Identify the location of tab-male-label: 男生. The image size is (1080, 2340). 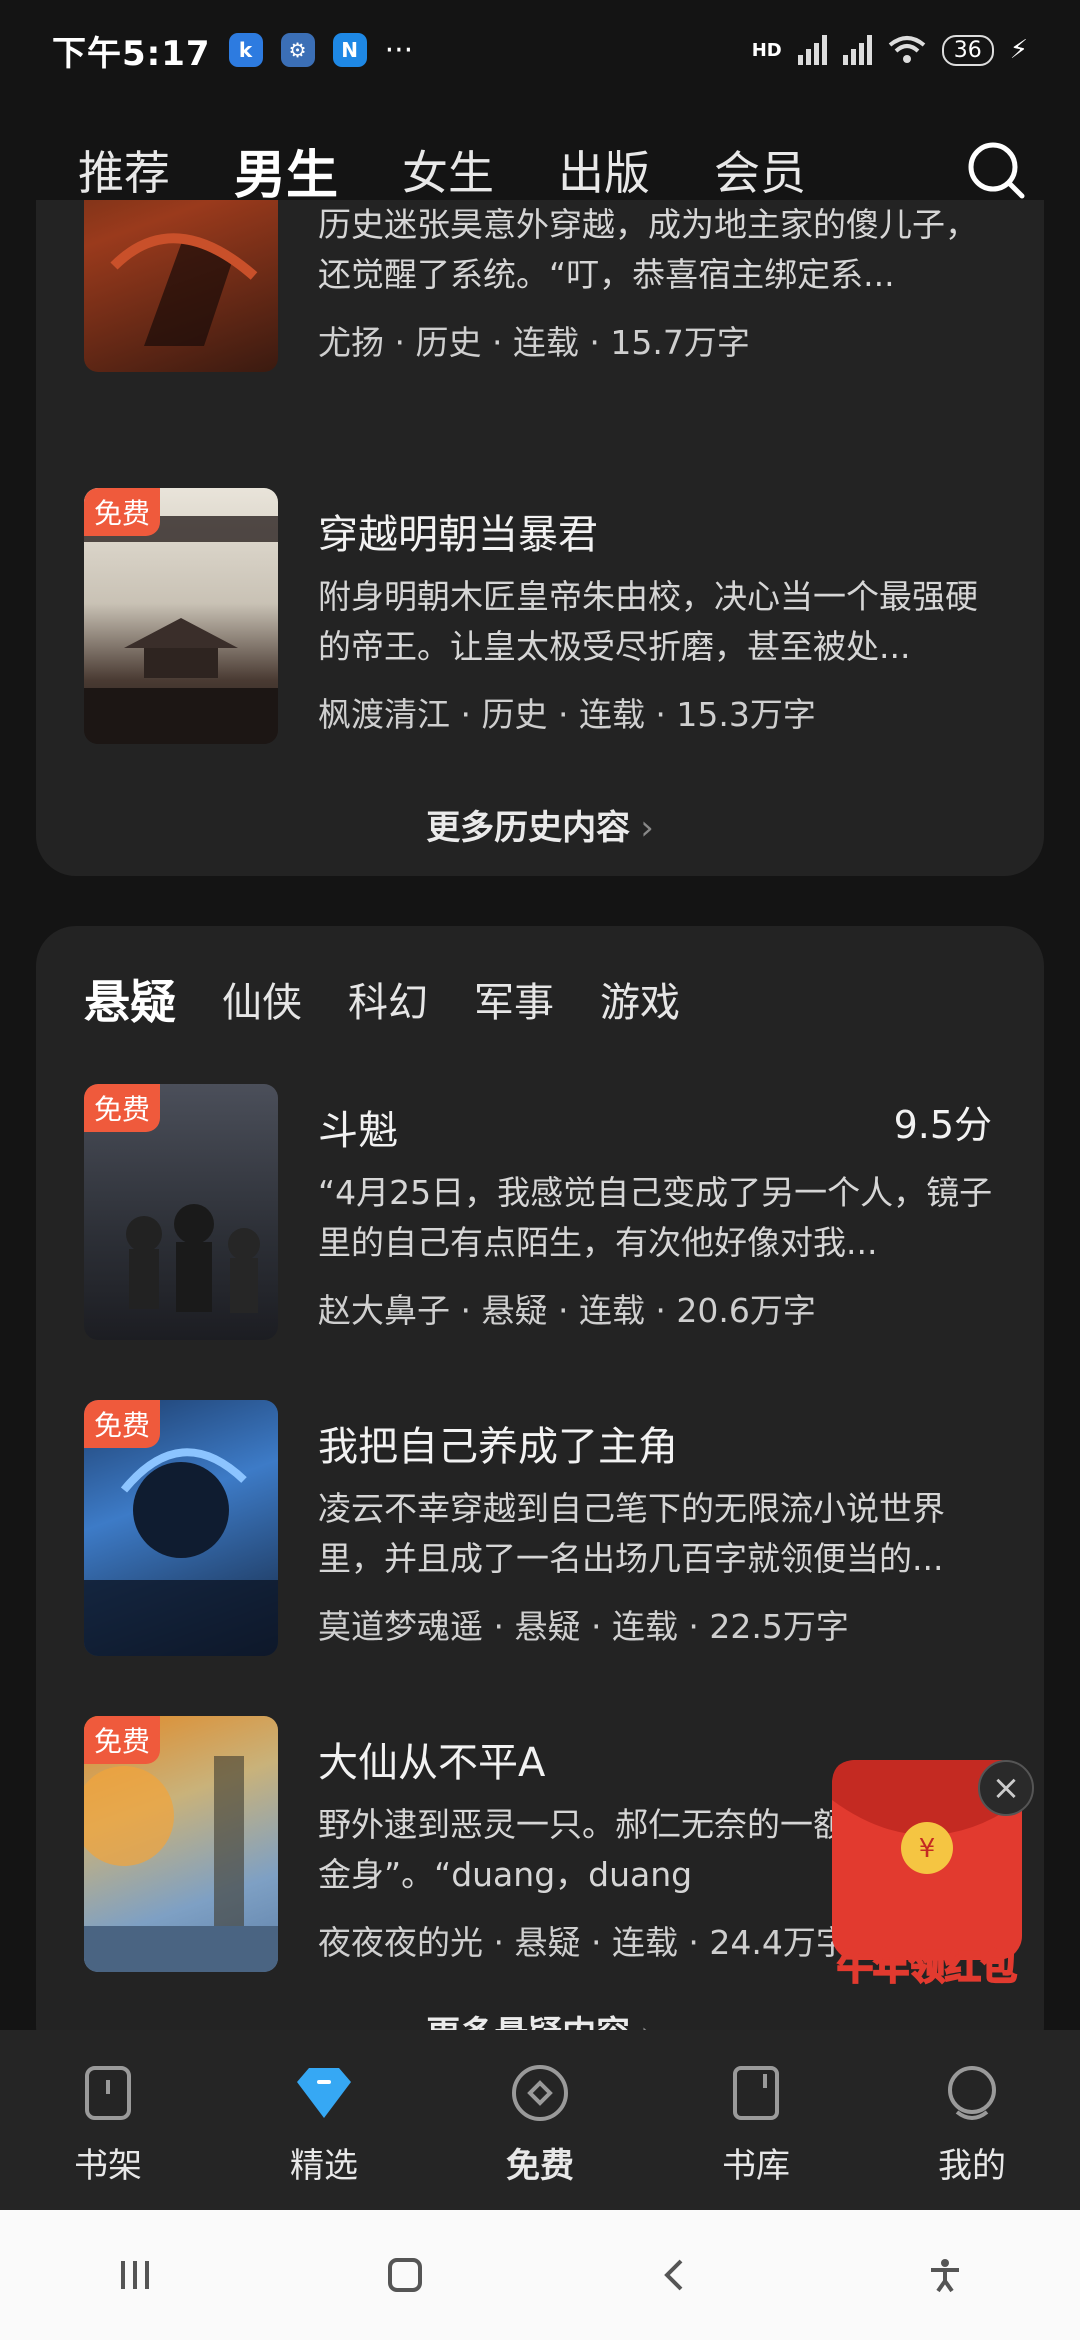
(286, 175).